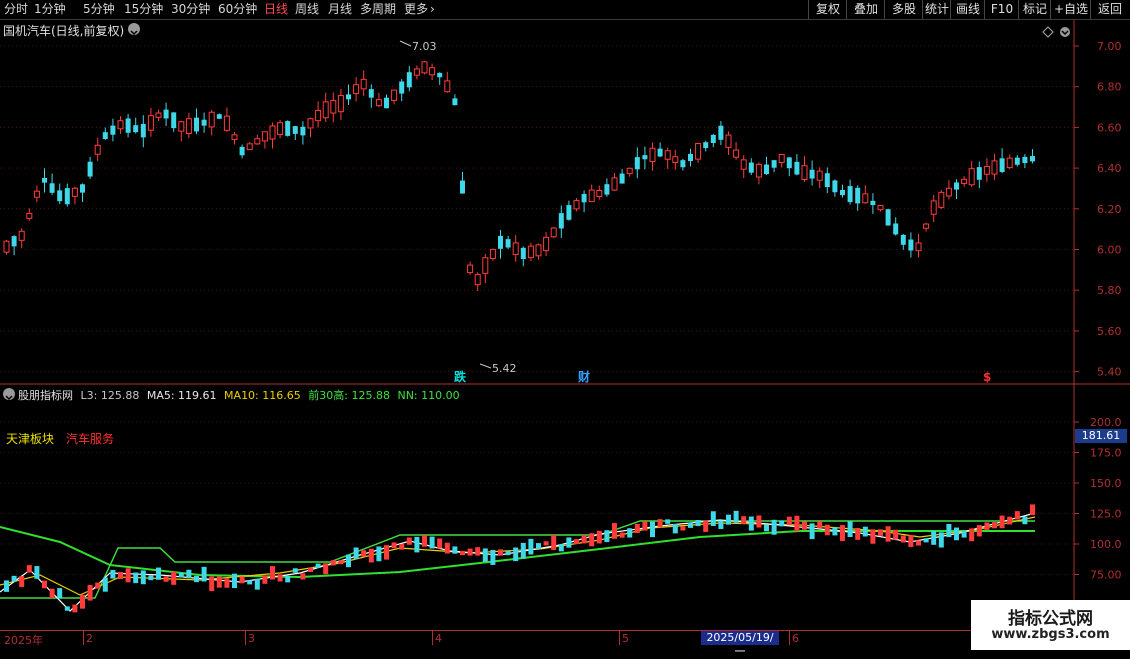 Image resolution: width=1130 pixels, height=659 pixels. Describe the element at coordinates (903, 9) in the screenshot. I see `multi-stock-button: 多股` at that location.